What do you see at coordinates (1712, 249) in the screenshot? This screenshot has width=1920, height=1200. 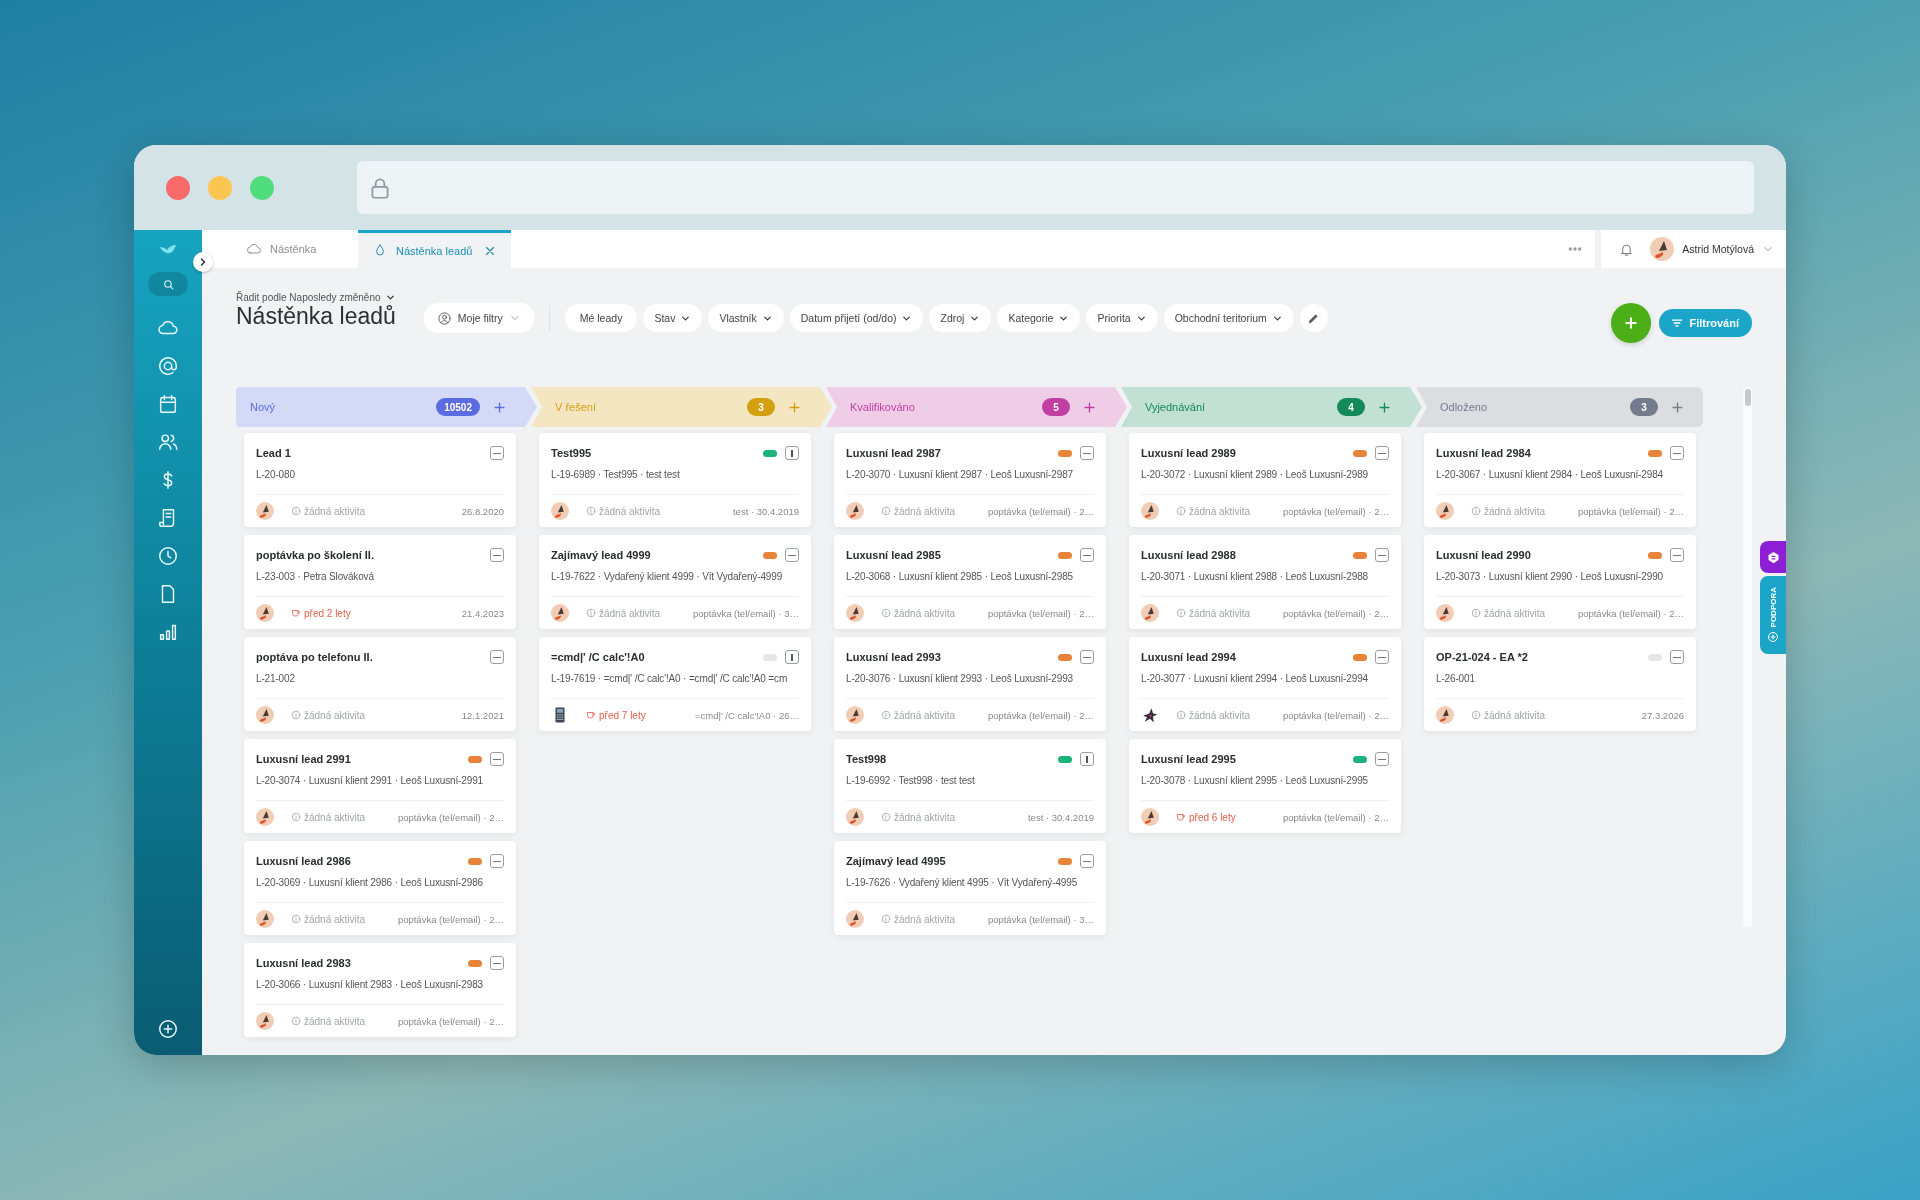 I see `user-menu: Astrid Motýlová` at bounding box center [1712, 249].